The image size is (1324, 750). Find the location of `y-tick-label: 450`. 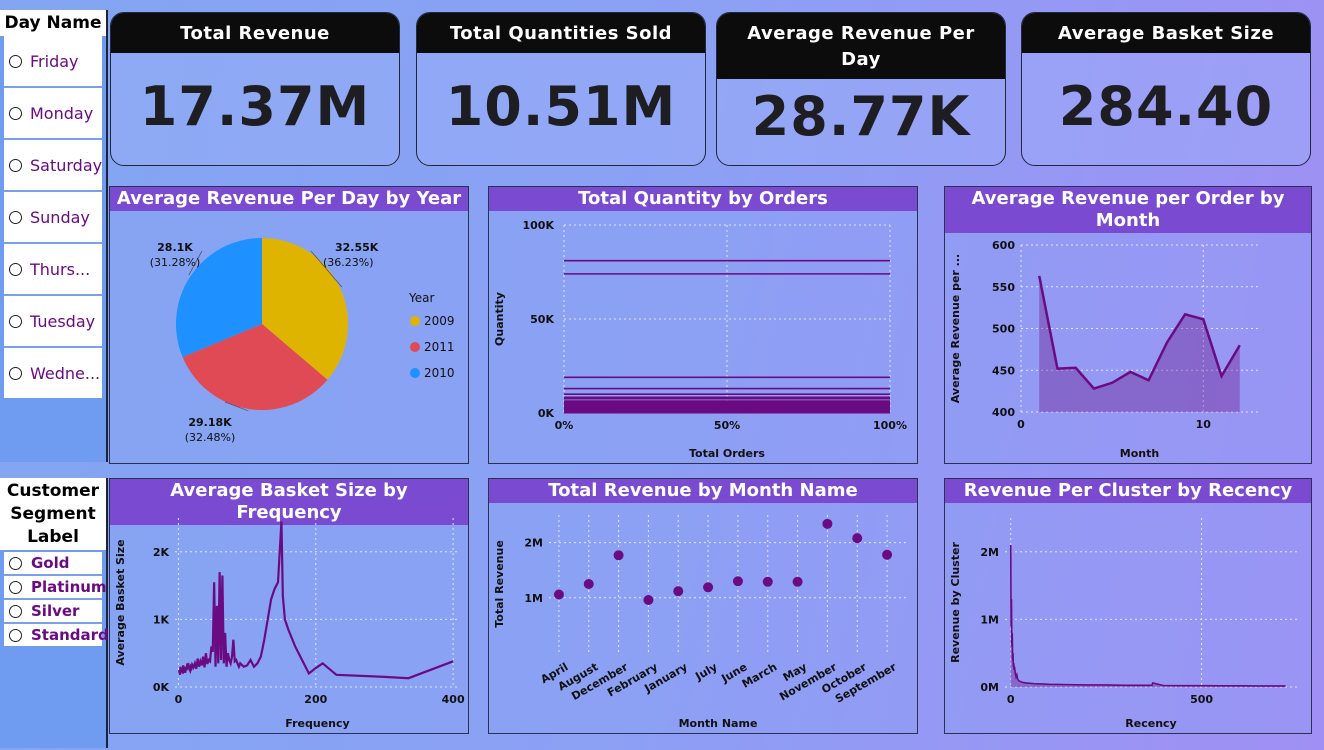

y-tick-label: 450 is located at coordinates (1003, 370).